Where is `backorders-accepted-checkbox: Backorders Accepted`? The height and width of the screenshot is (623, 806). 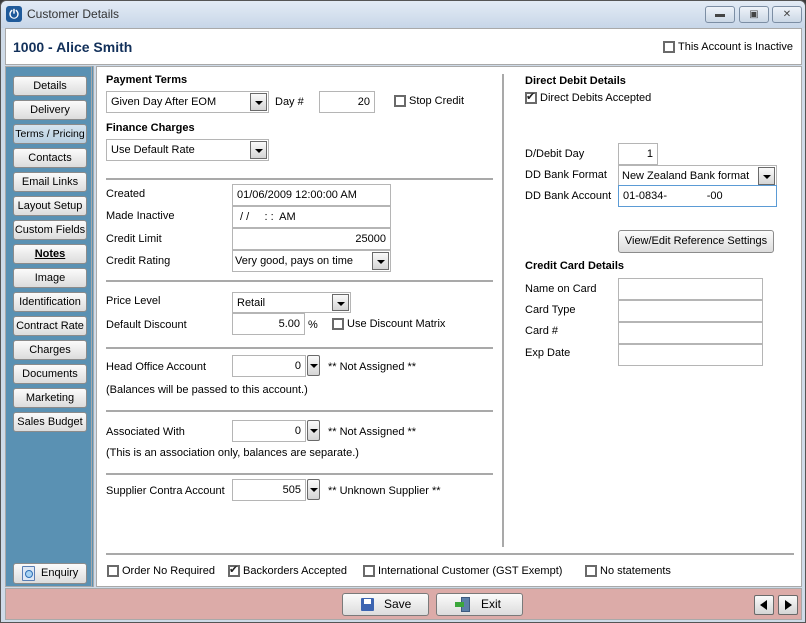
backorders-accepted-checkbox: Backorders Accepted is located at coordinates (287, 570).